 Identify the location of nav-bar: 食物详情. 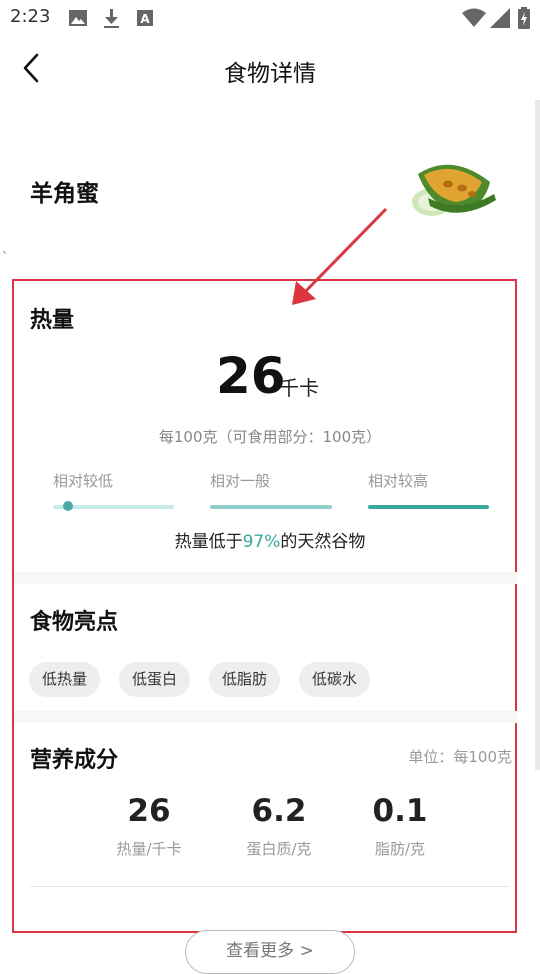
(270, 68).